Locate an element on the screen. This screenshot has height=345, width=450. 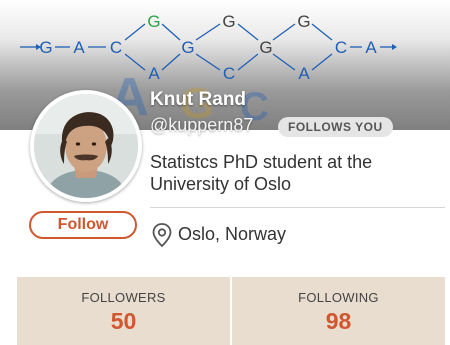
node-2: C is located at coordinates (116, 47).